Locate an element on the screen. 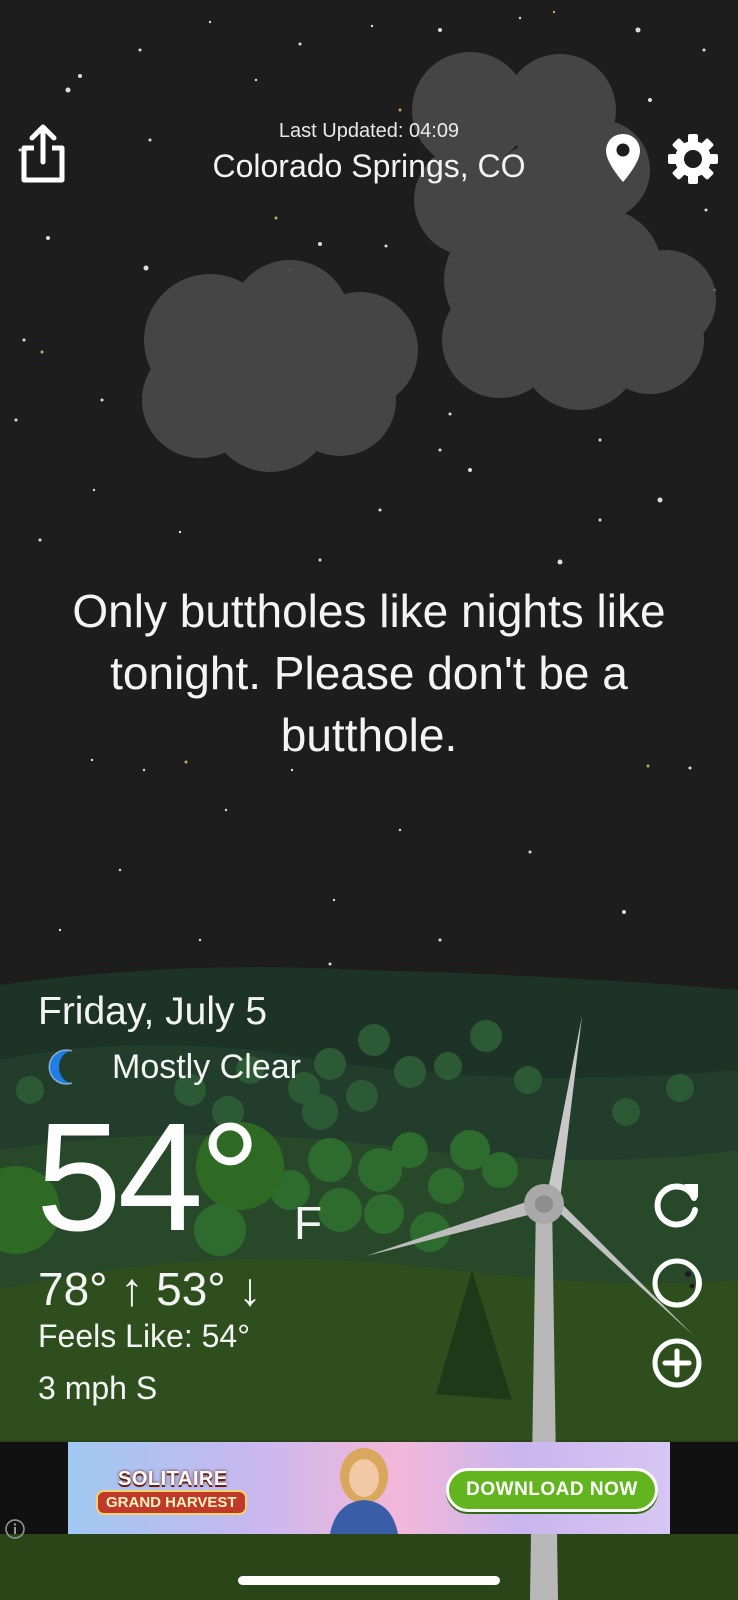 This screenshot has height=1600, width=738. forecast-date: Friday, July 5 is located at coordinates (153, 1011).